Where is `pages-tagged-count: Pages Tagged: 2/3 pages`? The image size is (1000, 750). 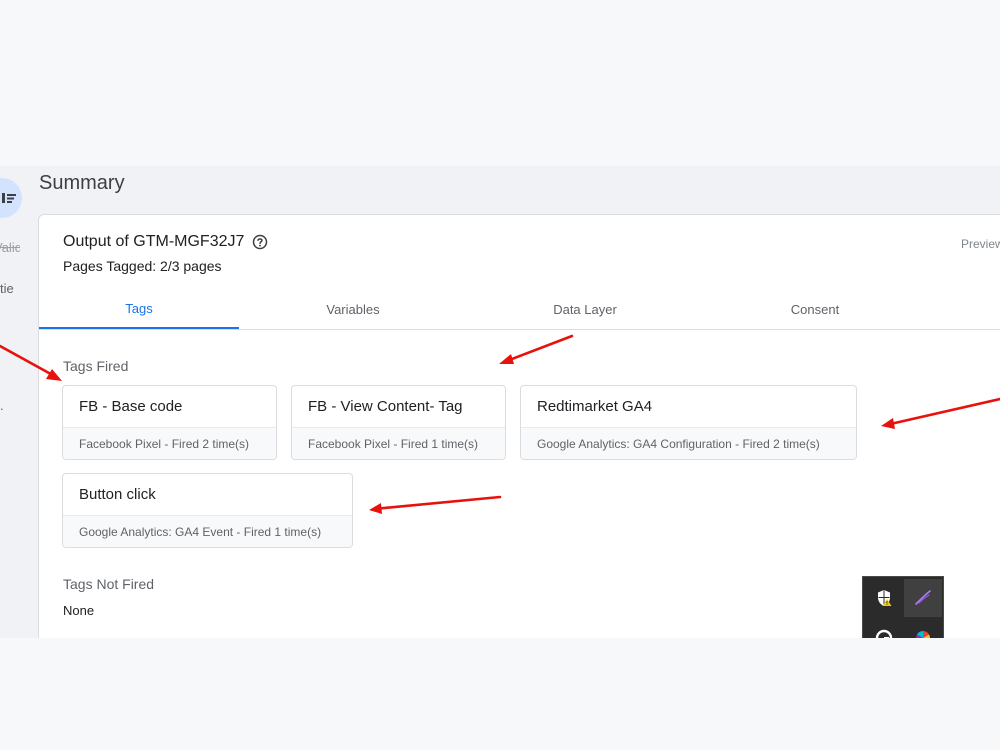 pages-tagged-count: Pages Tagged: 2/3 pages is located at coordinates (142, 266).